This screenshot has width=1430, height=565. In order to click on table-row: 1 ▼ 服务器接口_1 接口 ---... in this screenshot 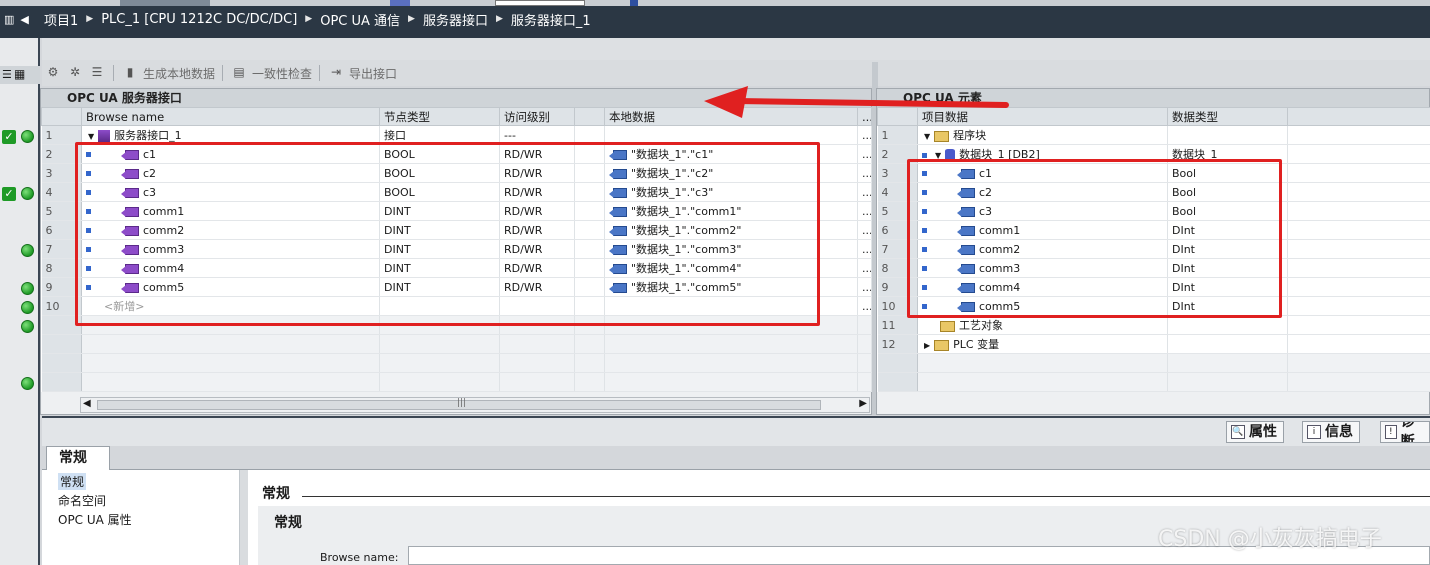, I will do `click(456, 135)`.